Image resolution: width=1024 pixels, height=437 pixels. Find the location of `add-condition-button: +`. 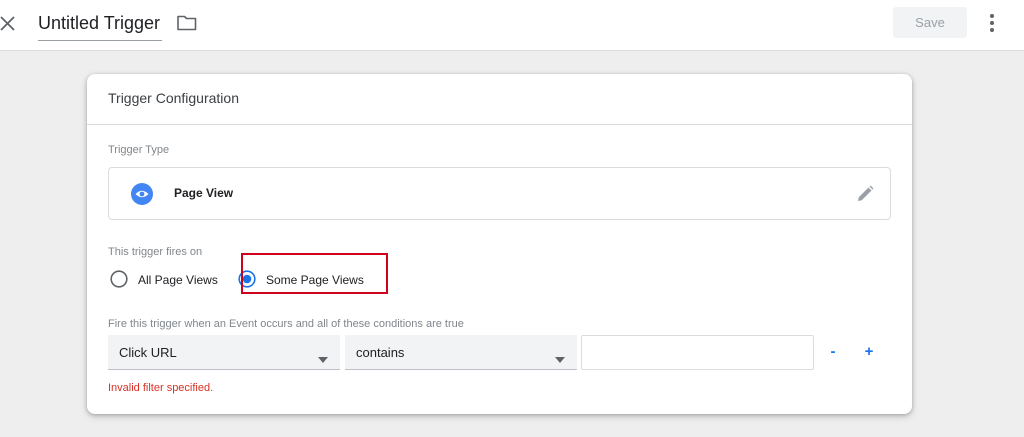

add-condition-button: + is located at coordinates (869, 352).